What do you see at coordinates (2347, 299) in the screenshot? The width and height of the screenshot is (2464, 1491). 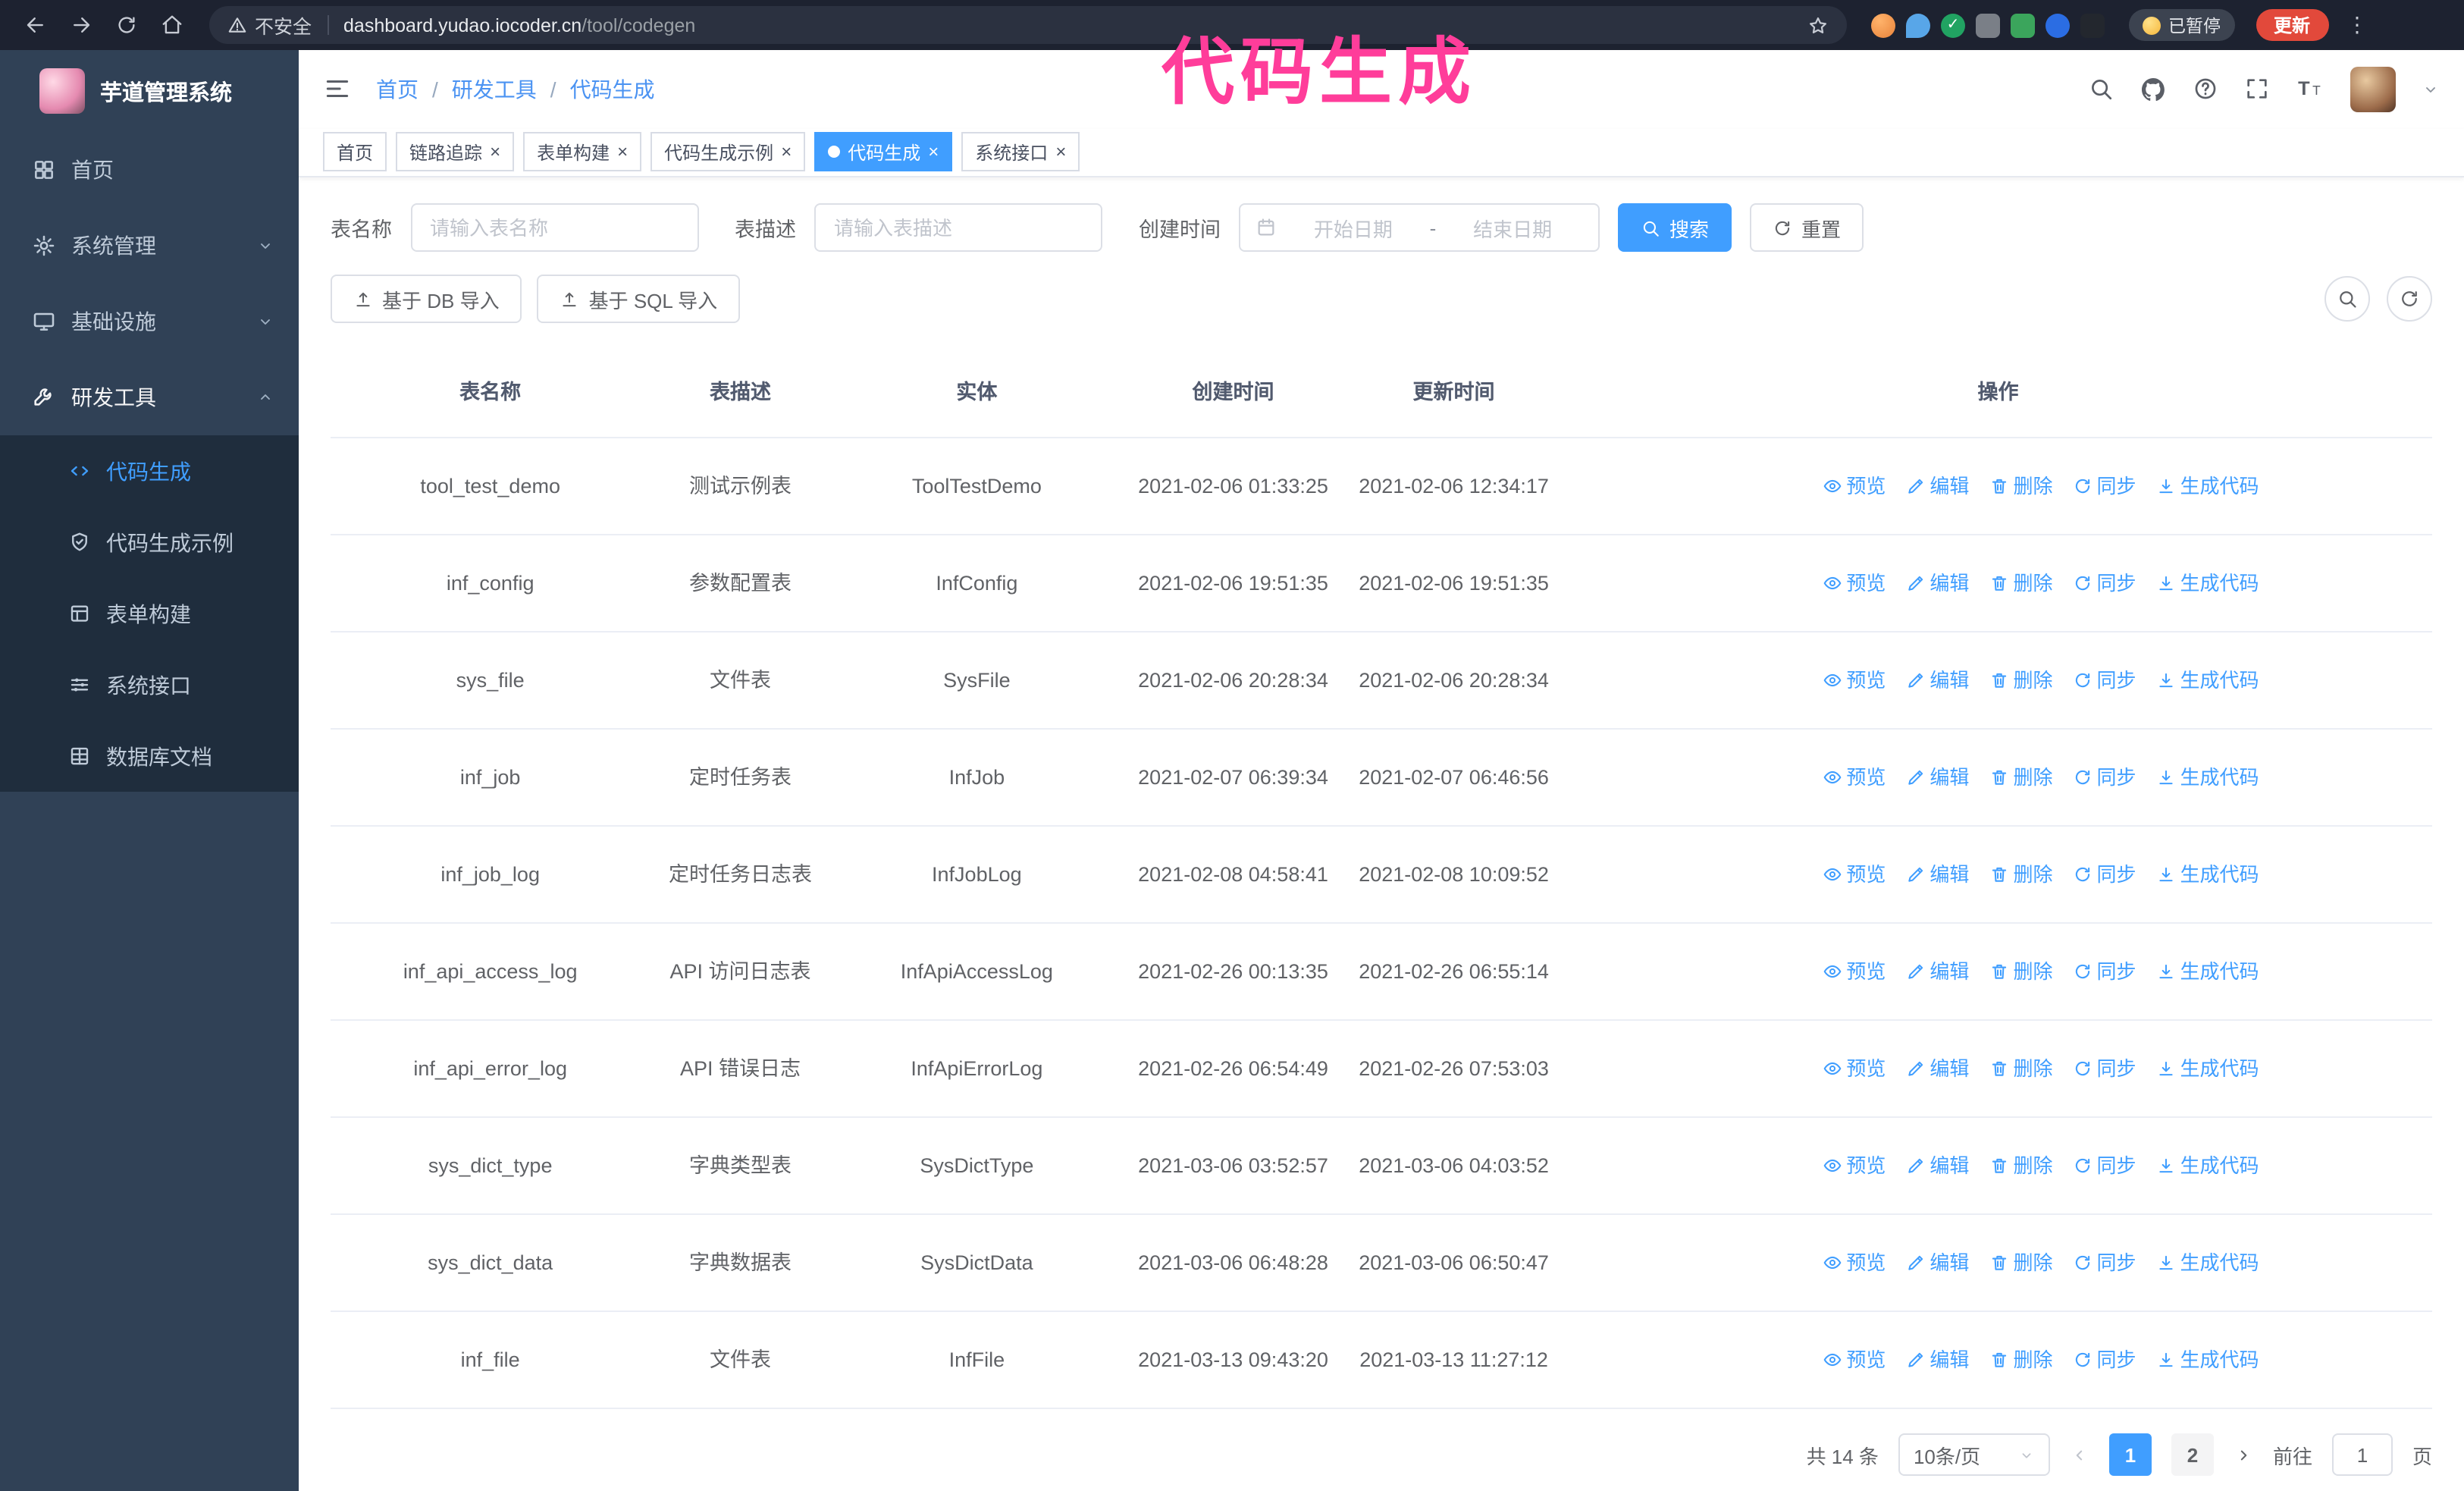 I see `toggle-search-button` at bounding box center [2347, 299].